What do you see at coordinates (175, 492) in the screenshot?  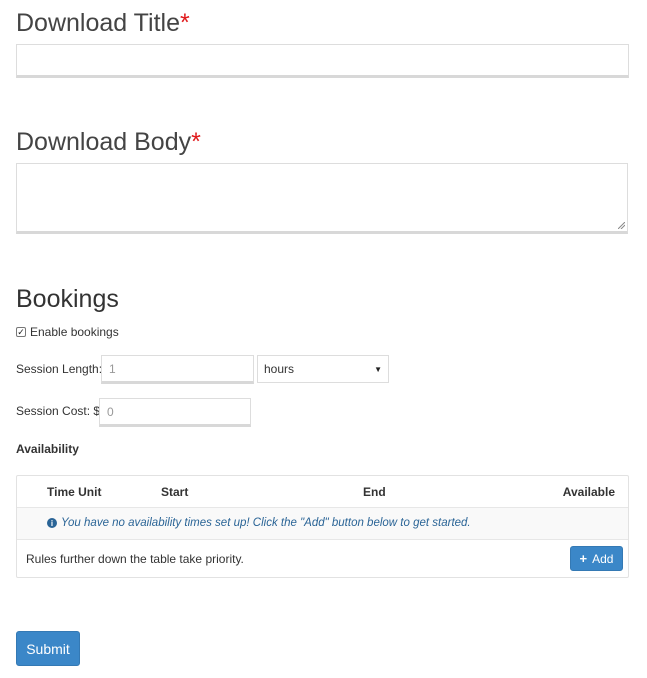 I see `column-header-start: Start` at bounding box center [175, 492].